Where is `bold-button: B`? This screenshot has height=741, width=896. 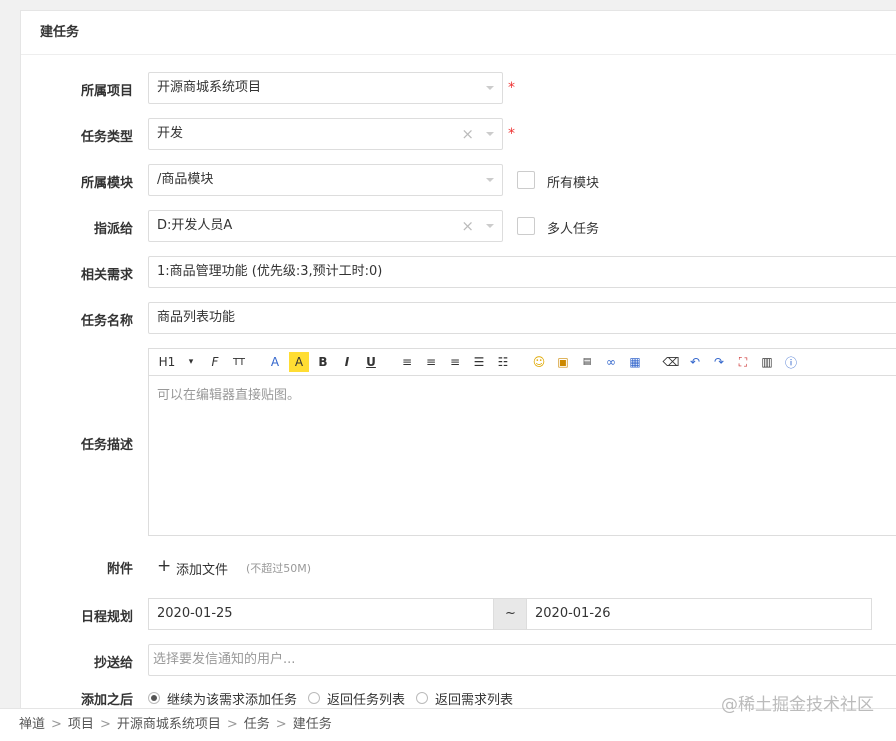
bold-button: B is located at coordinates (323, 362).